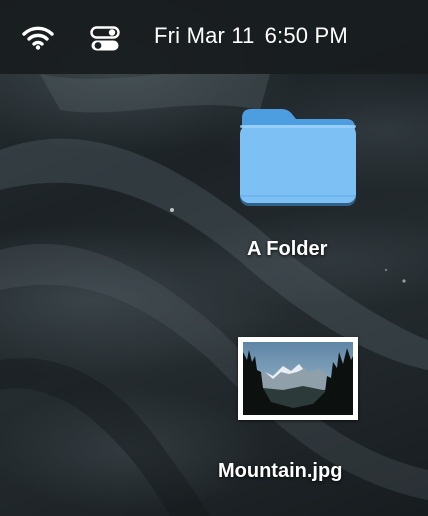  Describe the element at coordinates (280, 471) in the screenshot. I see `image-file-label: Mountain.jpg` at that location.